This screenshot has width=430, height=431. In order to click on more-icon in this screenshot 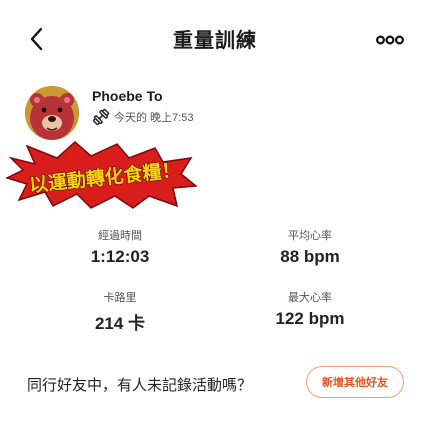, I will do `click(390, 40)`.